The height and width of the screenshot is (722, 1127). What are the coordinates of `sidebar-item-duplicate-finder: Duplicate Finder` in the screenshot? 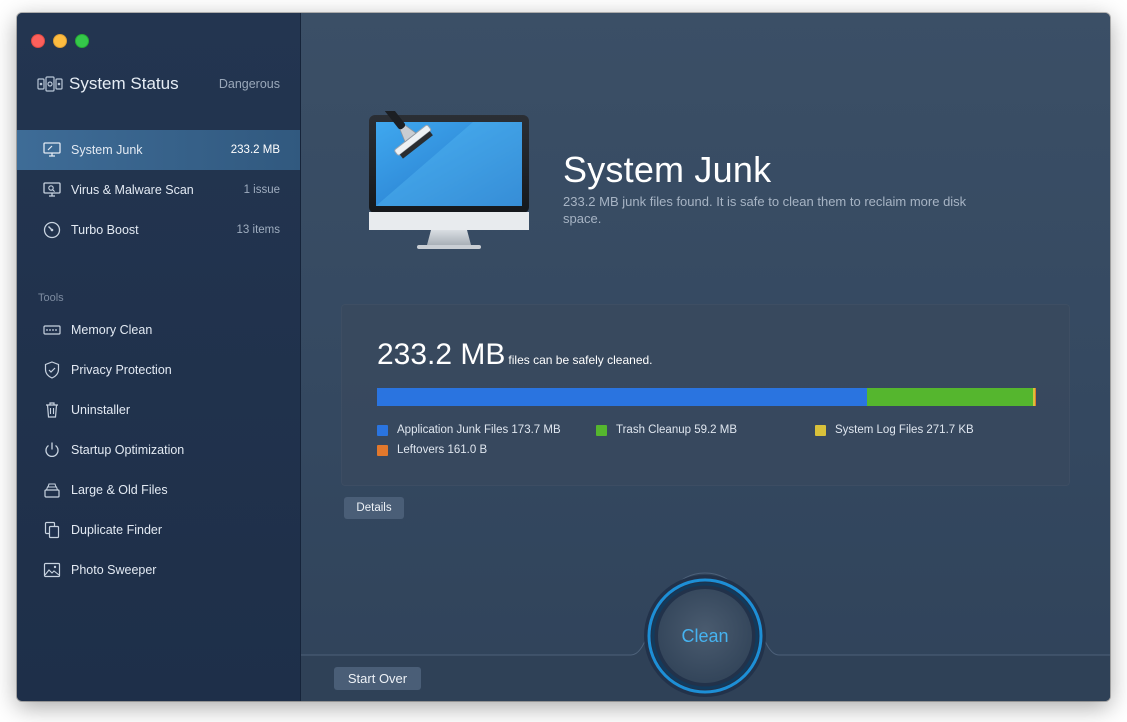 It's located at (158, 530).